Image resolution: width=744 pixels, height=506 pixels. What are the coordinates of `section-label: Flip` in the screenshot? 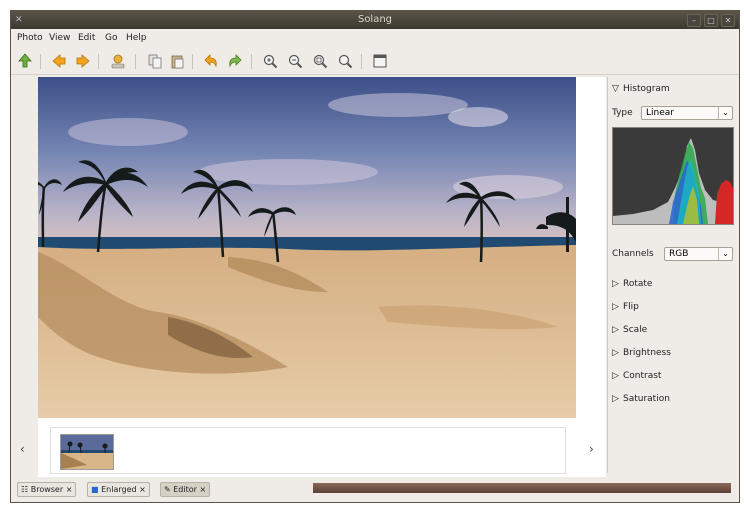 It's located at (631, 307).